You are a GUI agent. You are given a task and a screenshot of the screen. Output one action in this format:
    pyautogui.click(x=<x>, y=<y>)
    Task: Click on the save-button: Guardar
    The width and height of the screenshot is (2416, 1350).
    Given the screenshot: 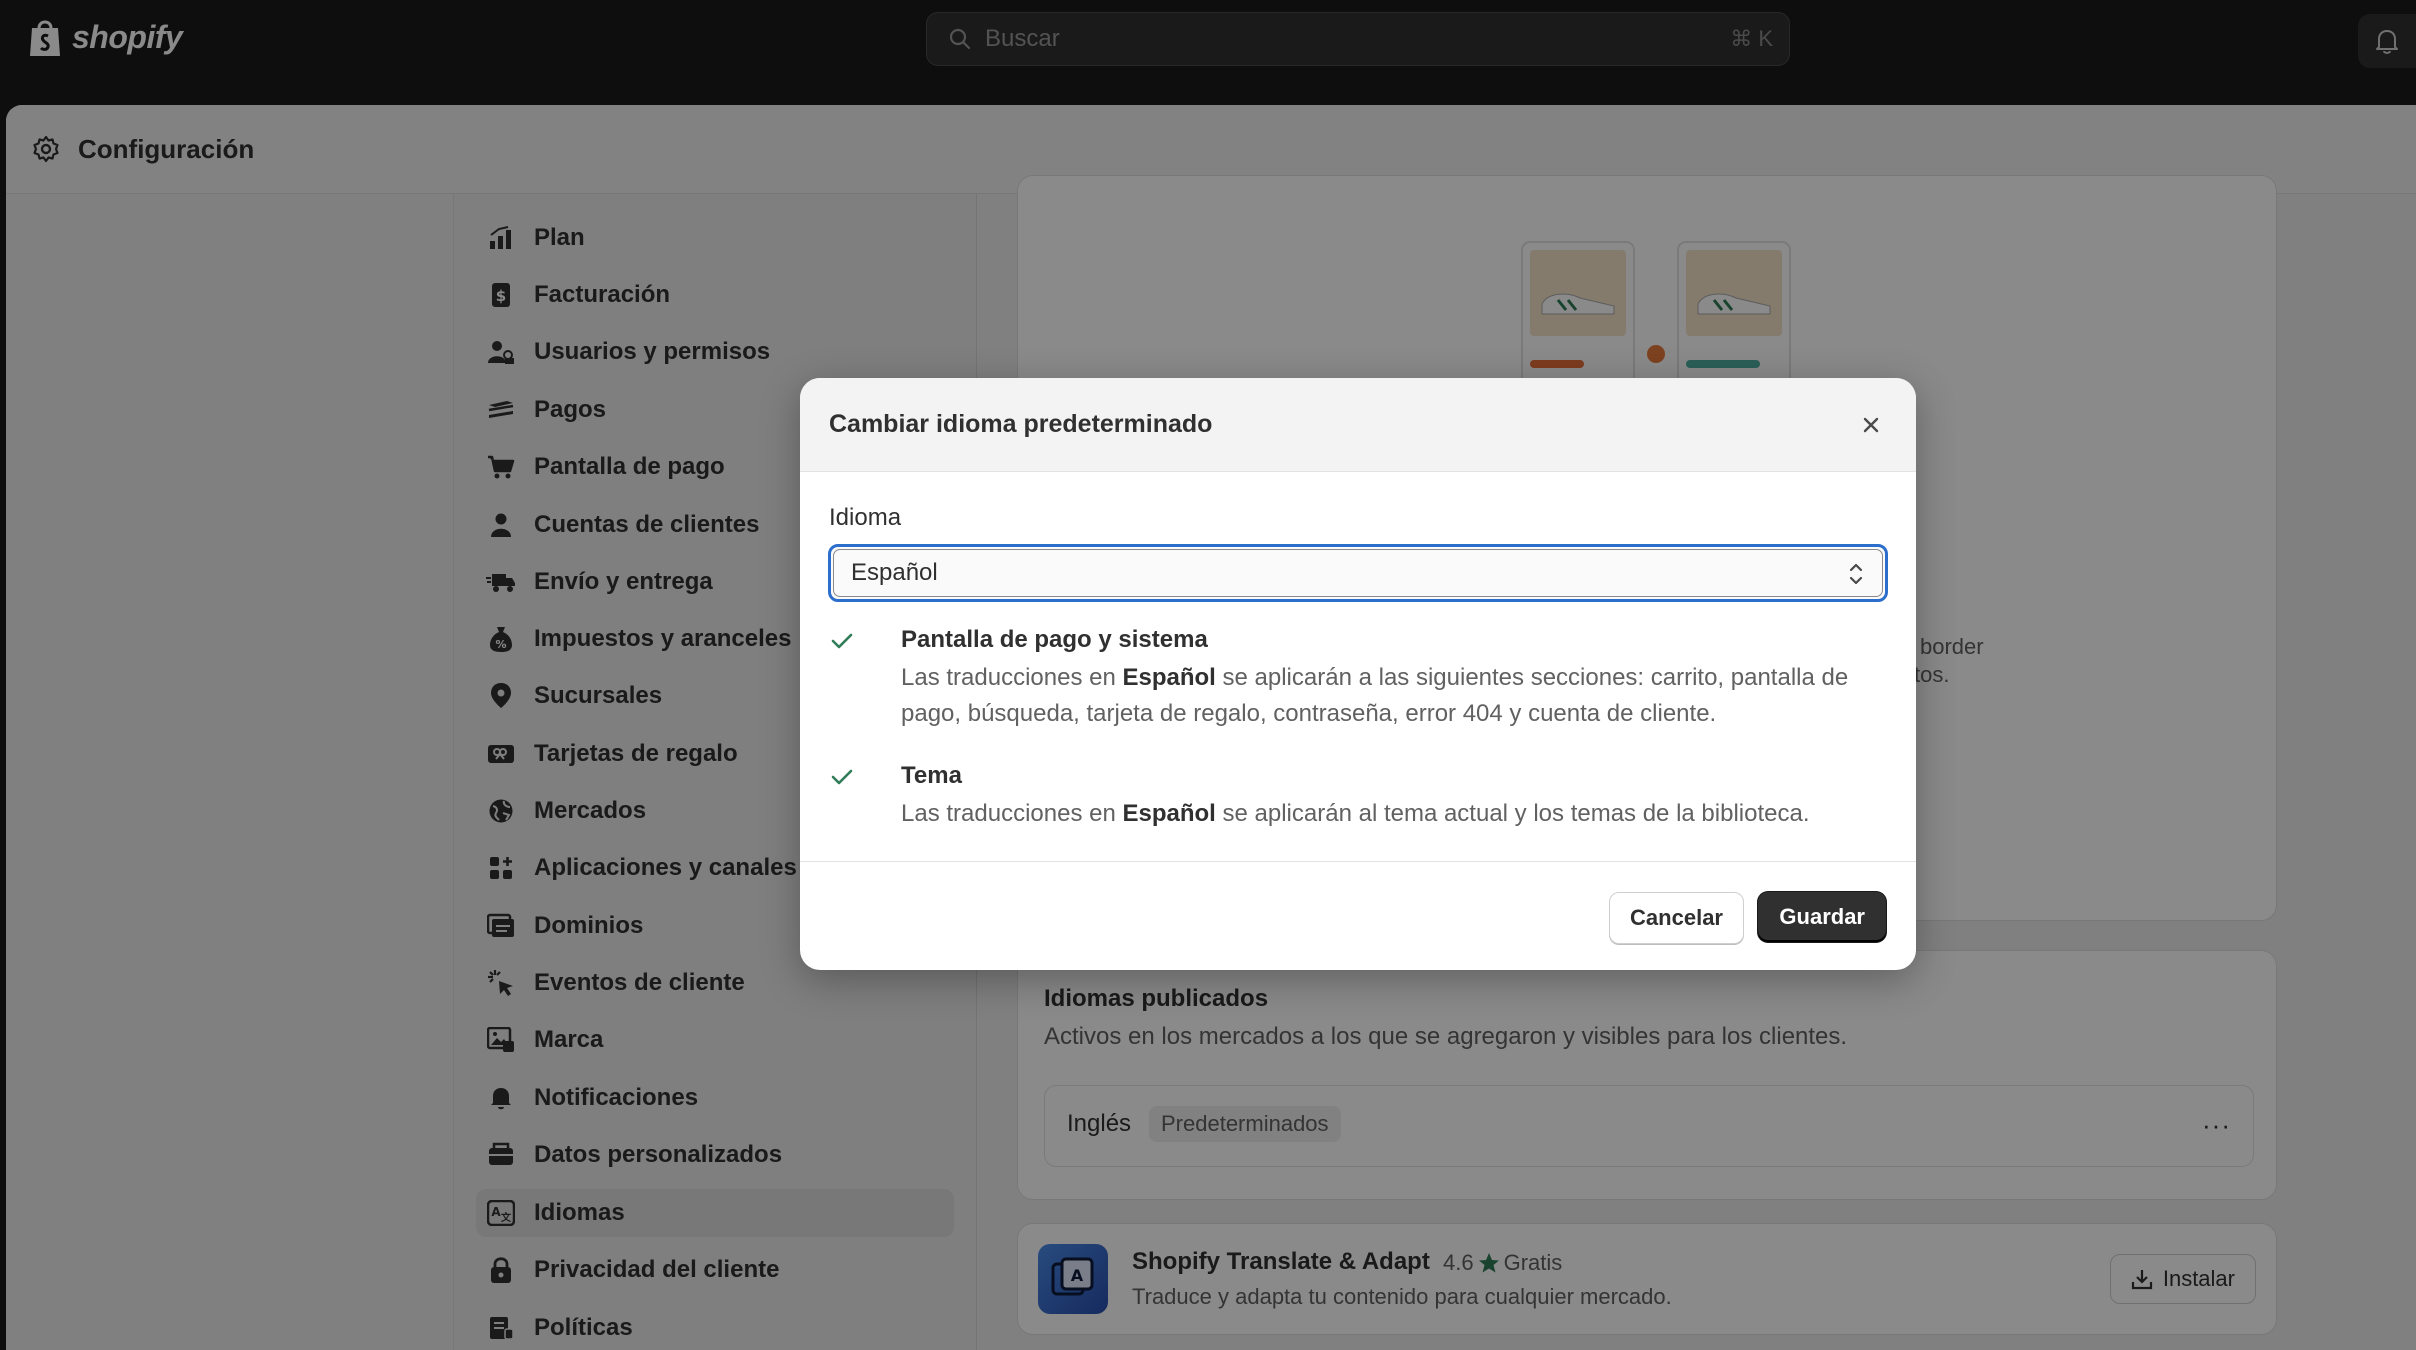 What is the action you would take?
    pyautogui.click(x=1822, y=917)
    